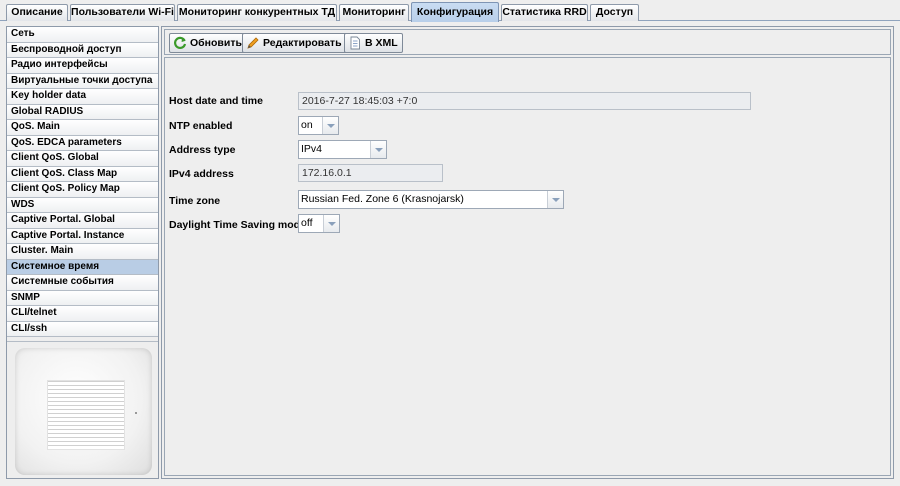 The image size is (900, 486). I want to click on refresh-button-label: Обновить, so click(216, 43).